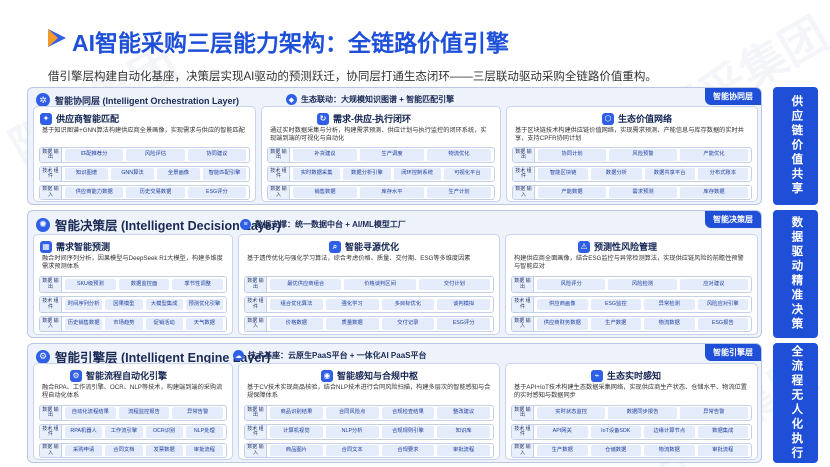 This screenshot has height=467, width=830. I want to click on row-content: SKU级预测 数据监控面 季节性调整, so click(144, 284).